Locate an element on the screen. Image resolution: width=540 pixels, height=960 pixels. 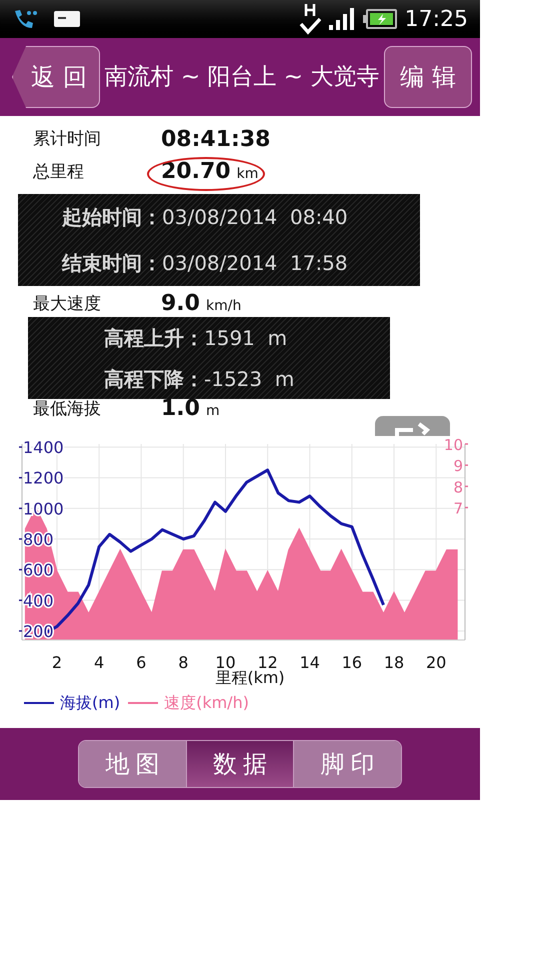
stat-label: 累计时间 is located at coordinates (67, 139).